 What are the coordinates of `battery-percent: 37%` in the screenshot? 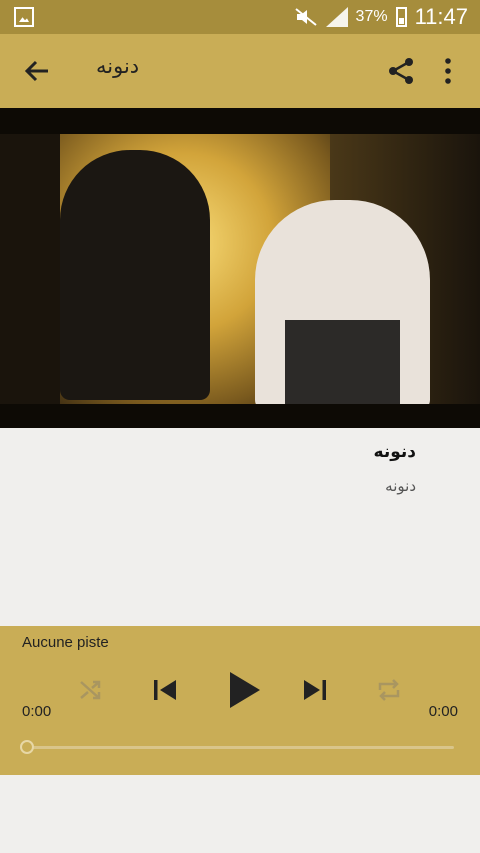 It's located at (371, 16).